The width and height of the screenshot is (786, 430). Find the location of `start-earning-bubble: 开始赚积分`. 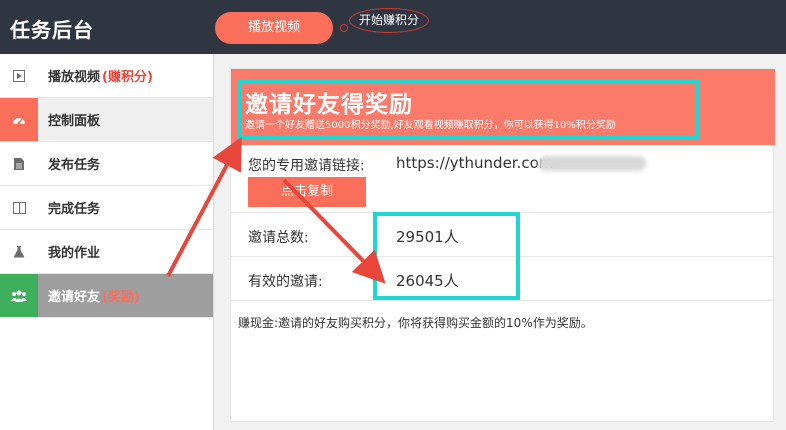

start-earning-bubble: 开始赚积分 is located at coordinates (389, 20).